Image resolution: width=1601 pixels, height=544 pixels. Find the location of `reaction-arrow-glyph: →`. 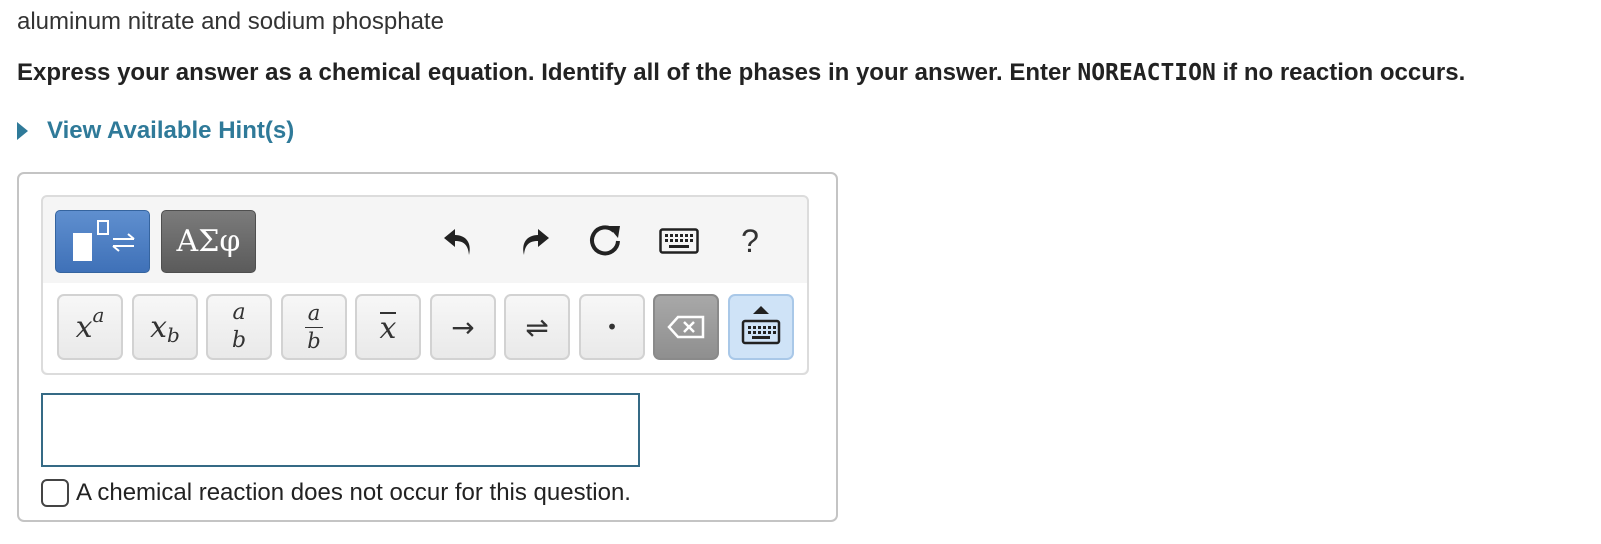

reaction-arrow-glyph: → is located at coordinates (463, 327).